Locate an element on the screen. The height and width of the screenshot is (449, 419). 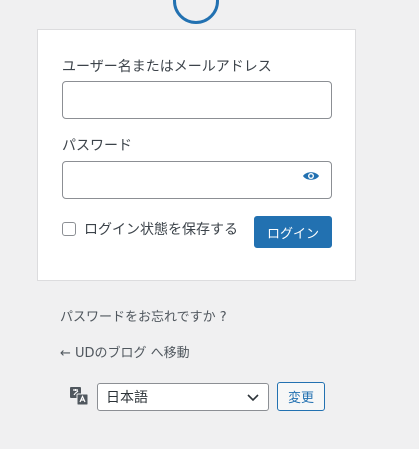
username-input is located at coordinates (197, 100).